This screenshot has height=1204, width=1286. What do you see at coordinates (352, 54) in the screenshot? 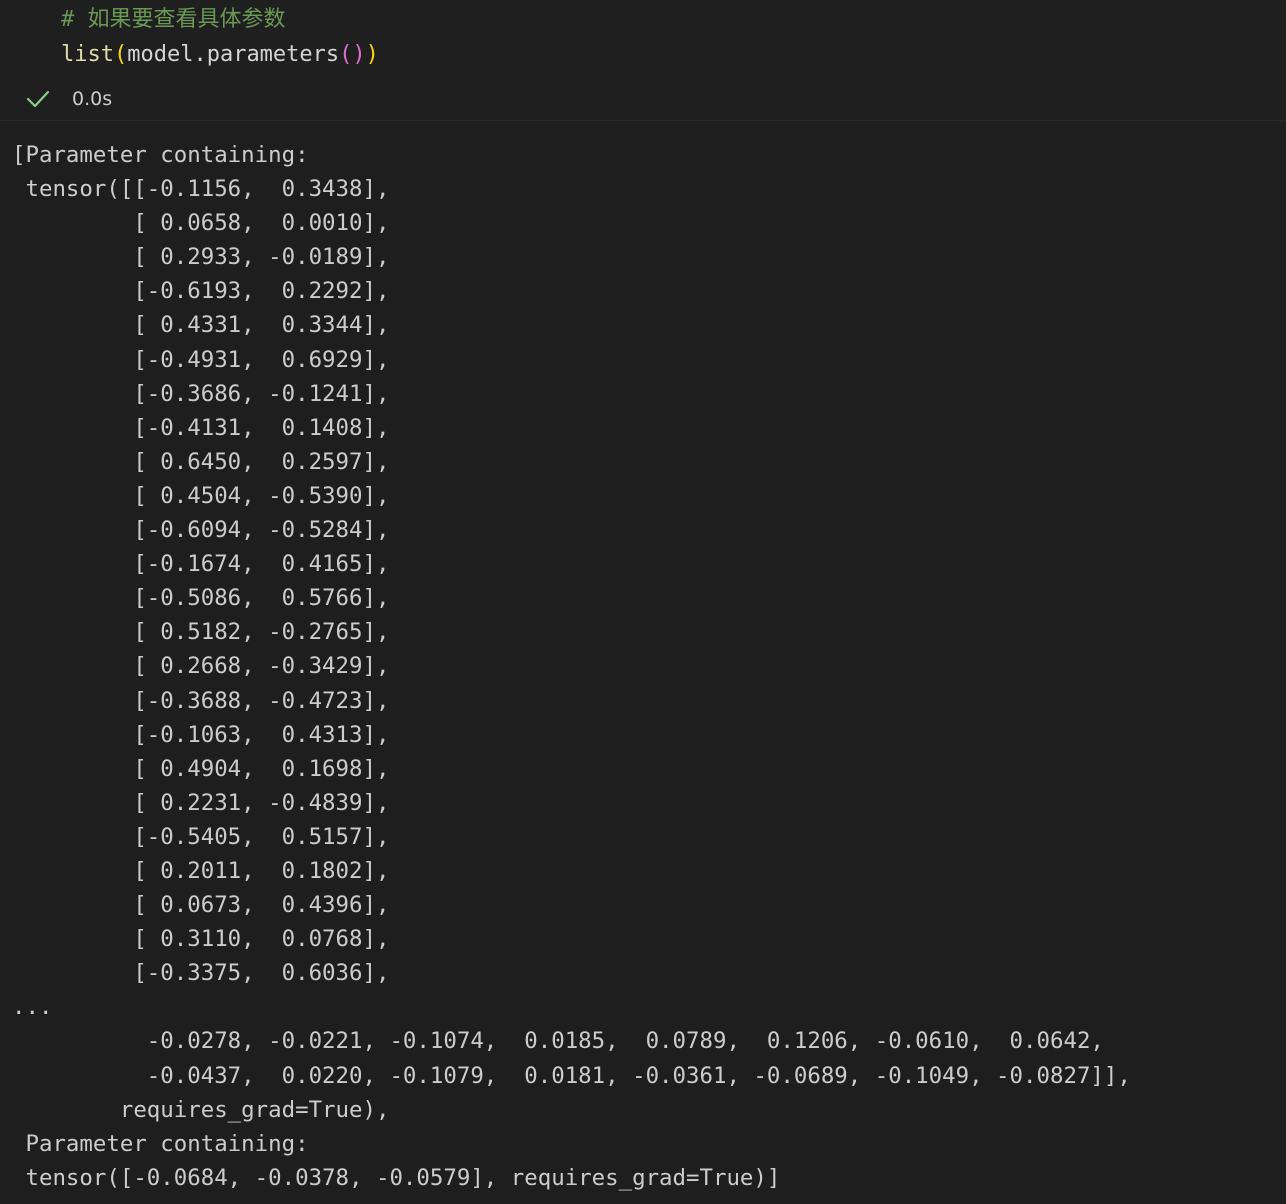
I see `code-inner-parens: ()` at bounding box center [352, 54].